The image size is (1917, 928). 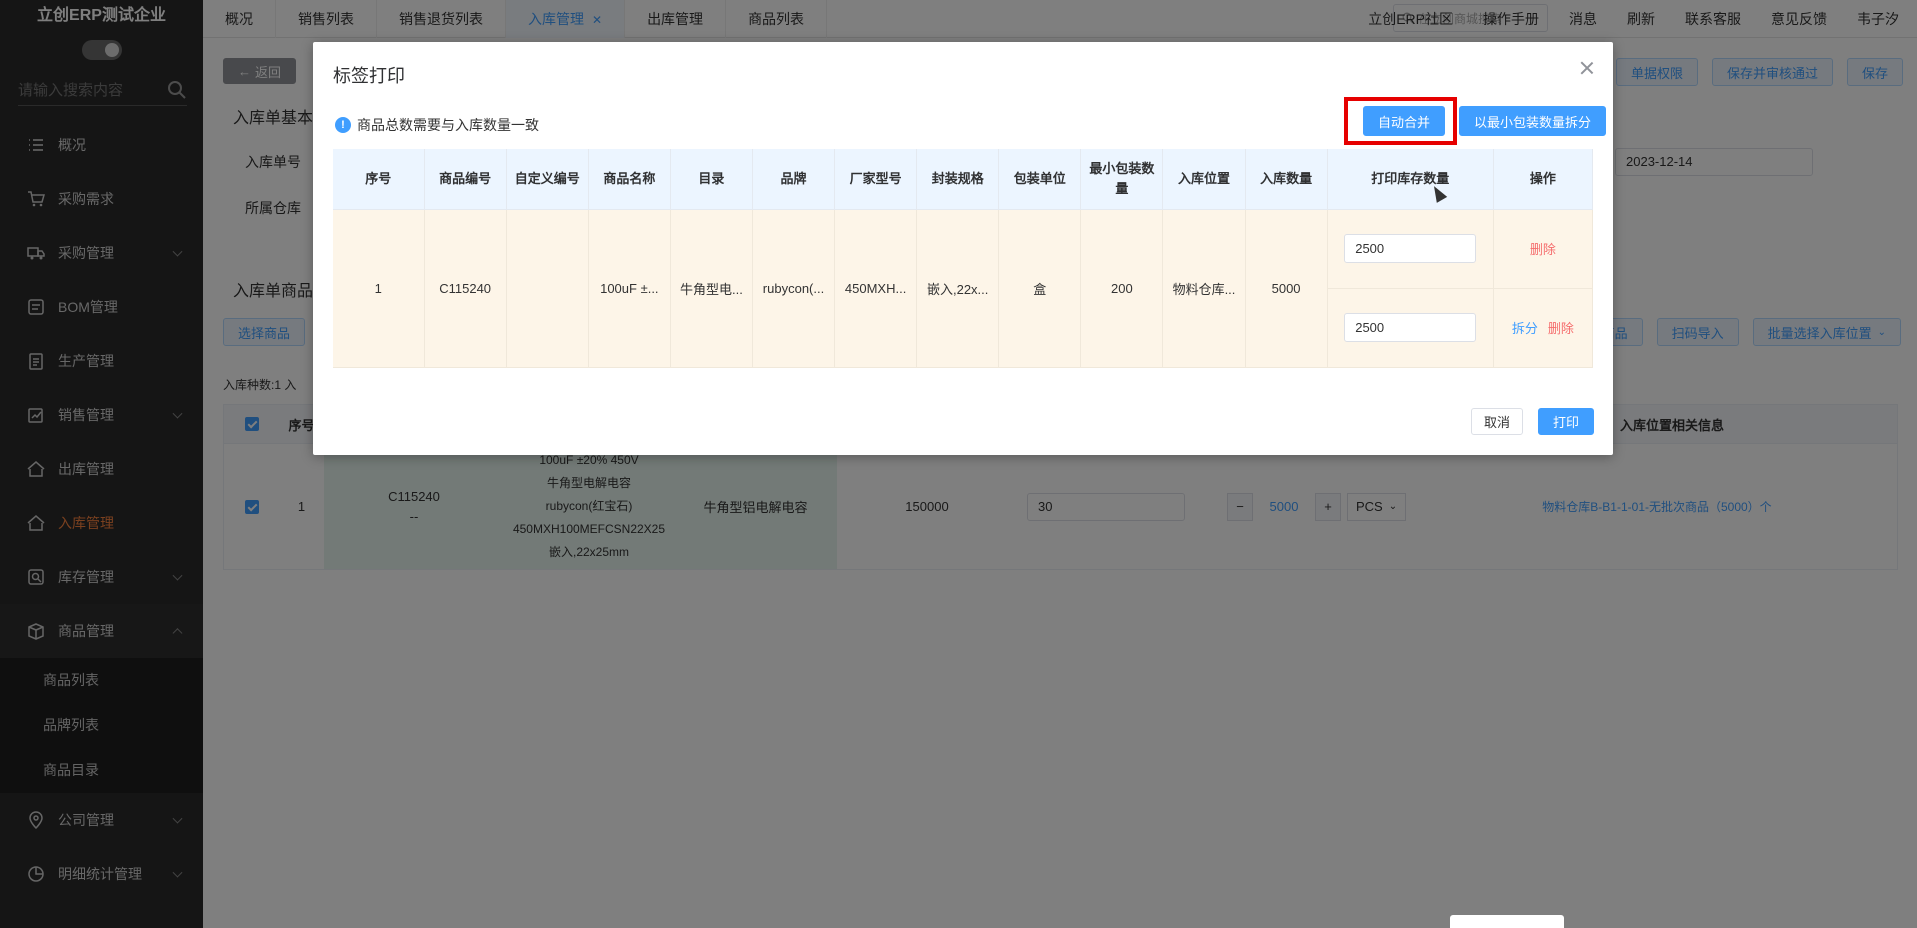 What do you see at coordinates (343, 125) in the screenshot?
I see `info-icon: !` at bounding box center [343, 125].